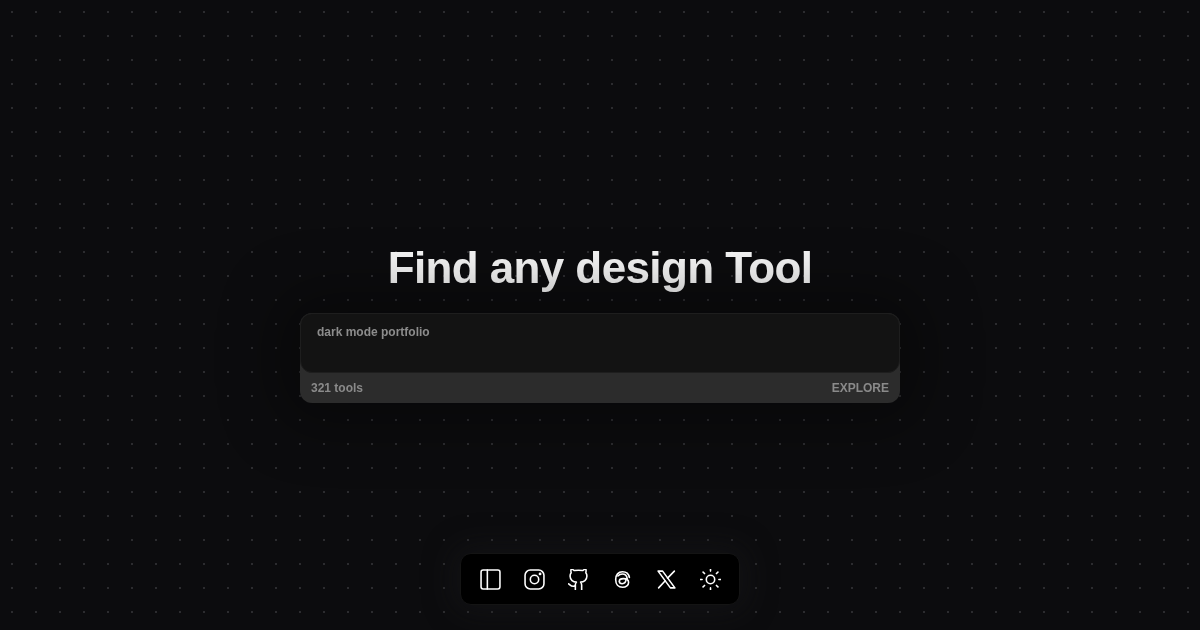 The height and width of the screenshot is (630, 1200). What do you see at coordinates (337, 388) in the screenshot?
I see `tool-count: 321 tools` at bounding box center [337, 388].